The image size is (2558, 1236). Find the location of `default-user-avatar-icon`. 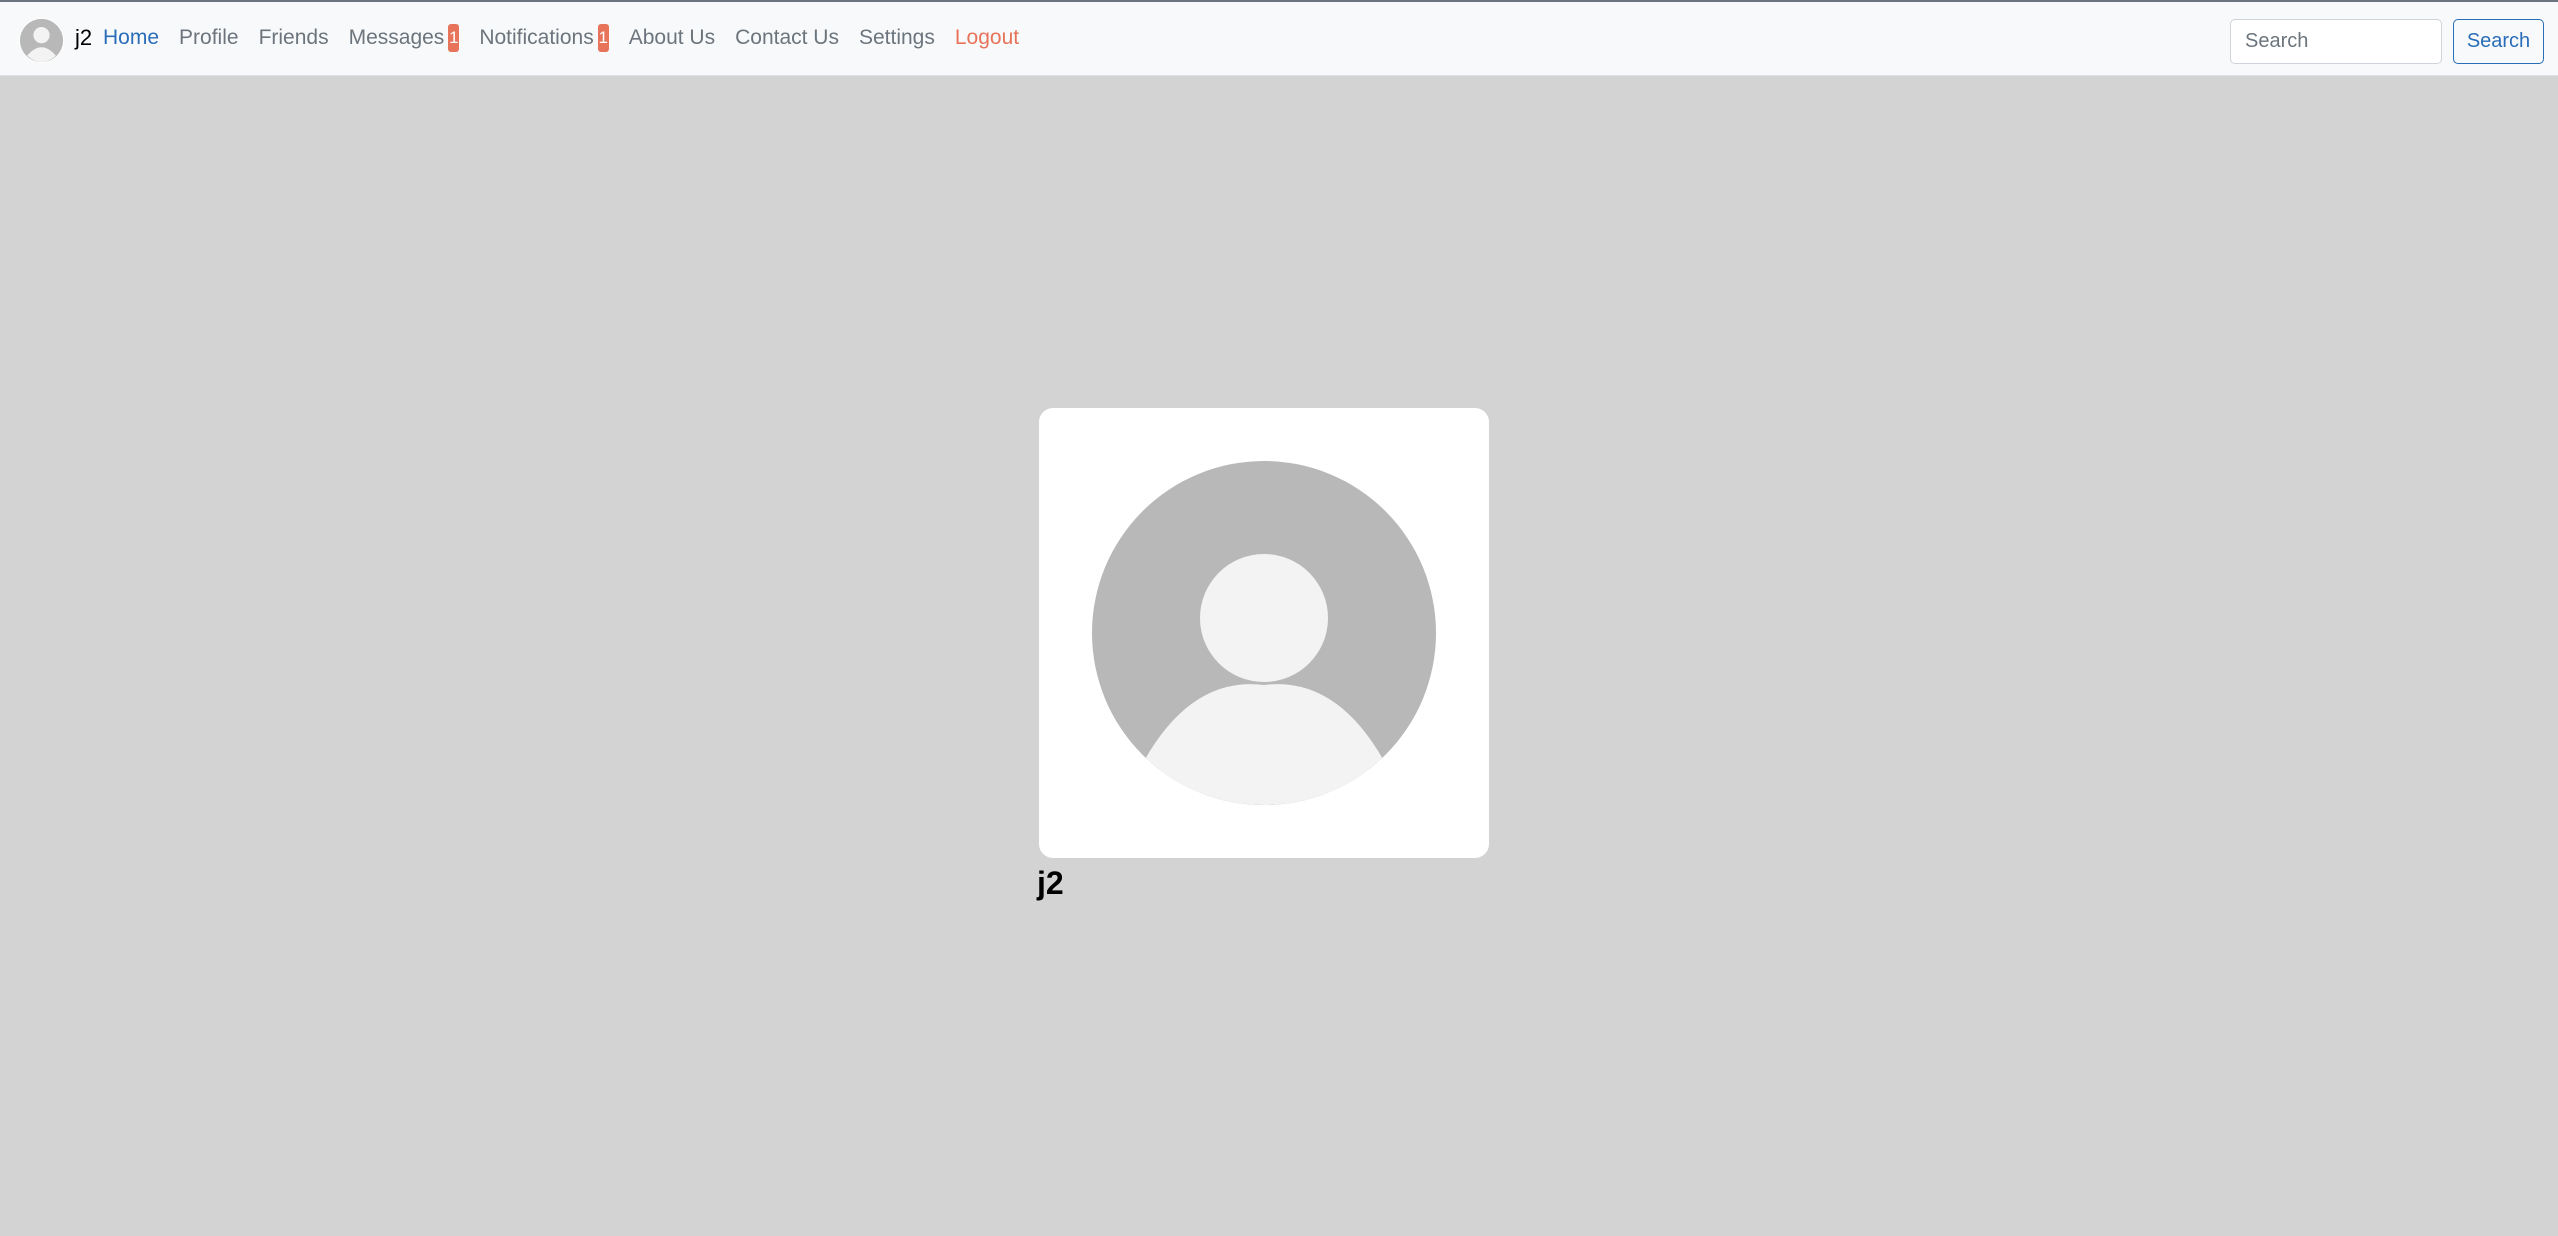

default-user-avatar-icon is located at coordinates (1264, 633).